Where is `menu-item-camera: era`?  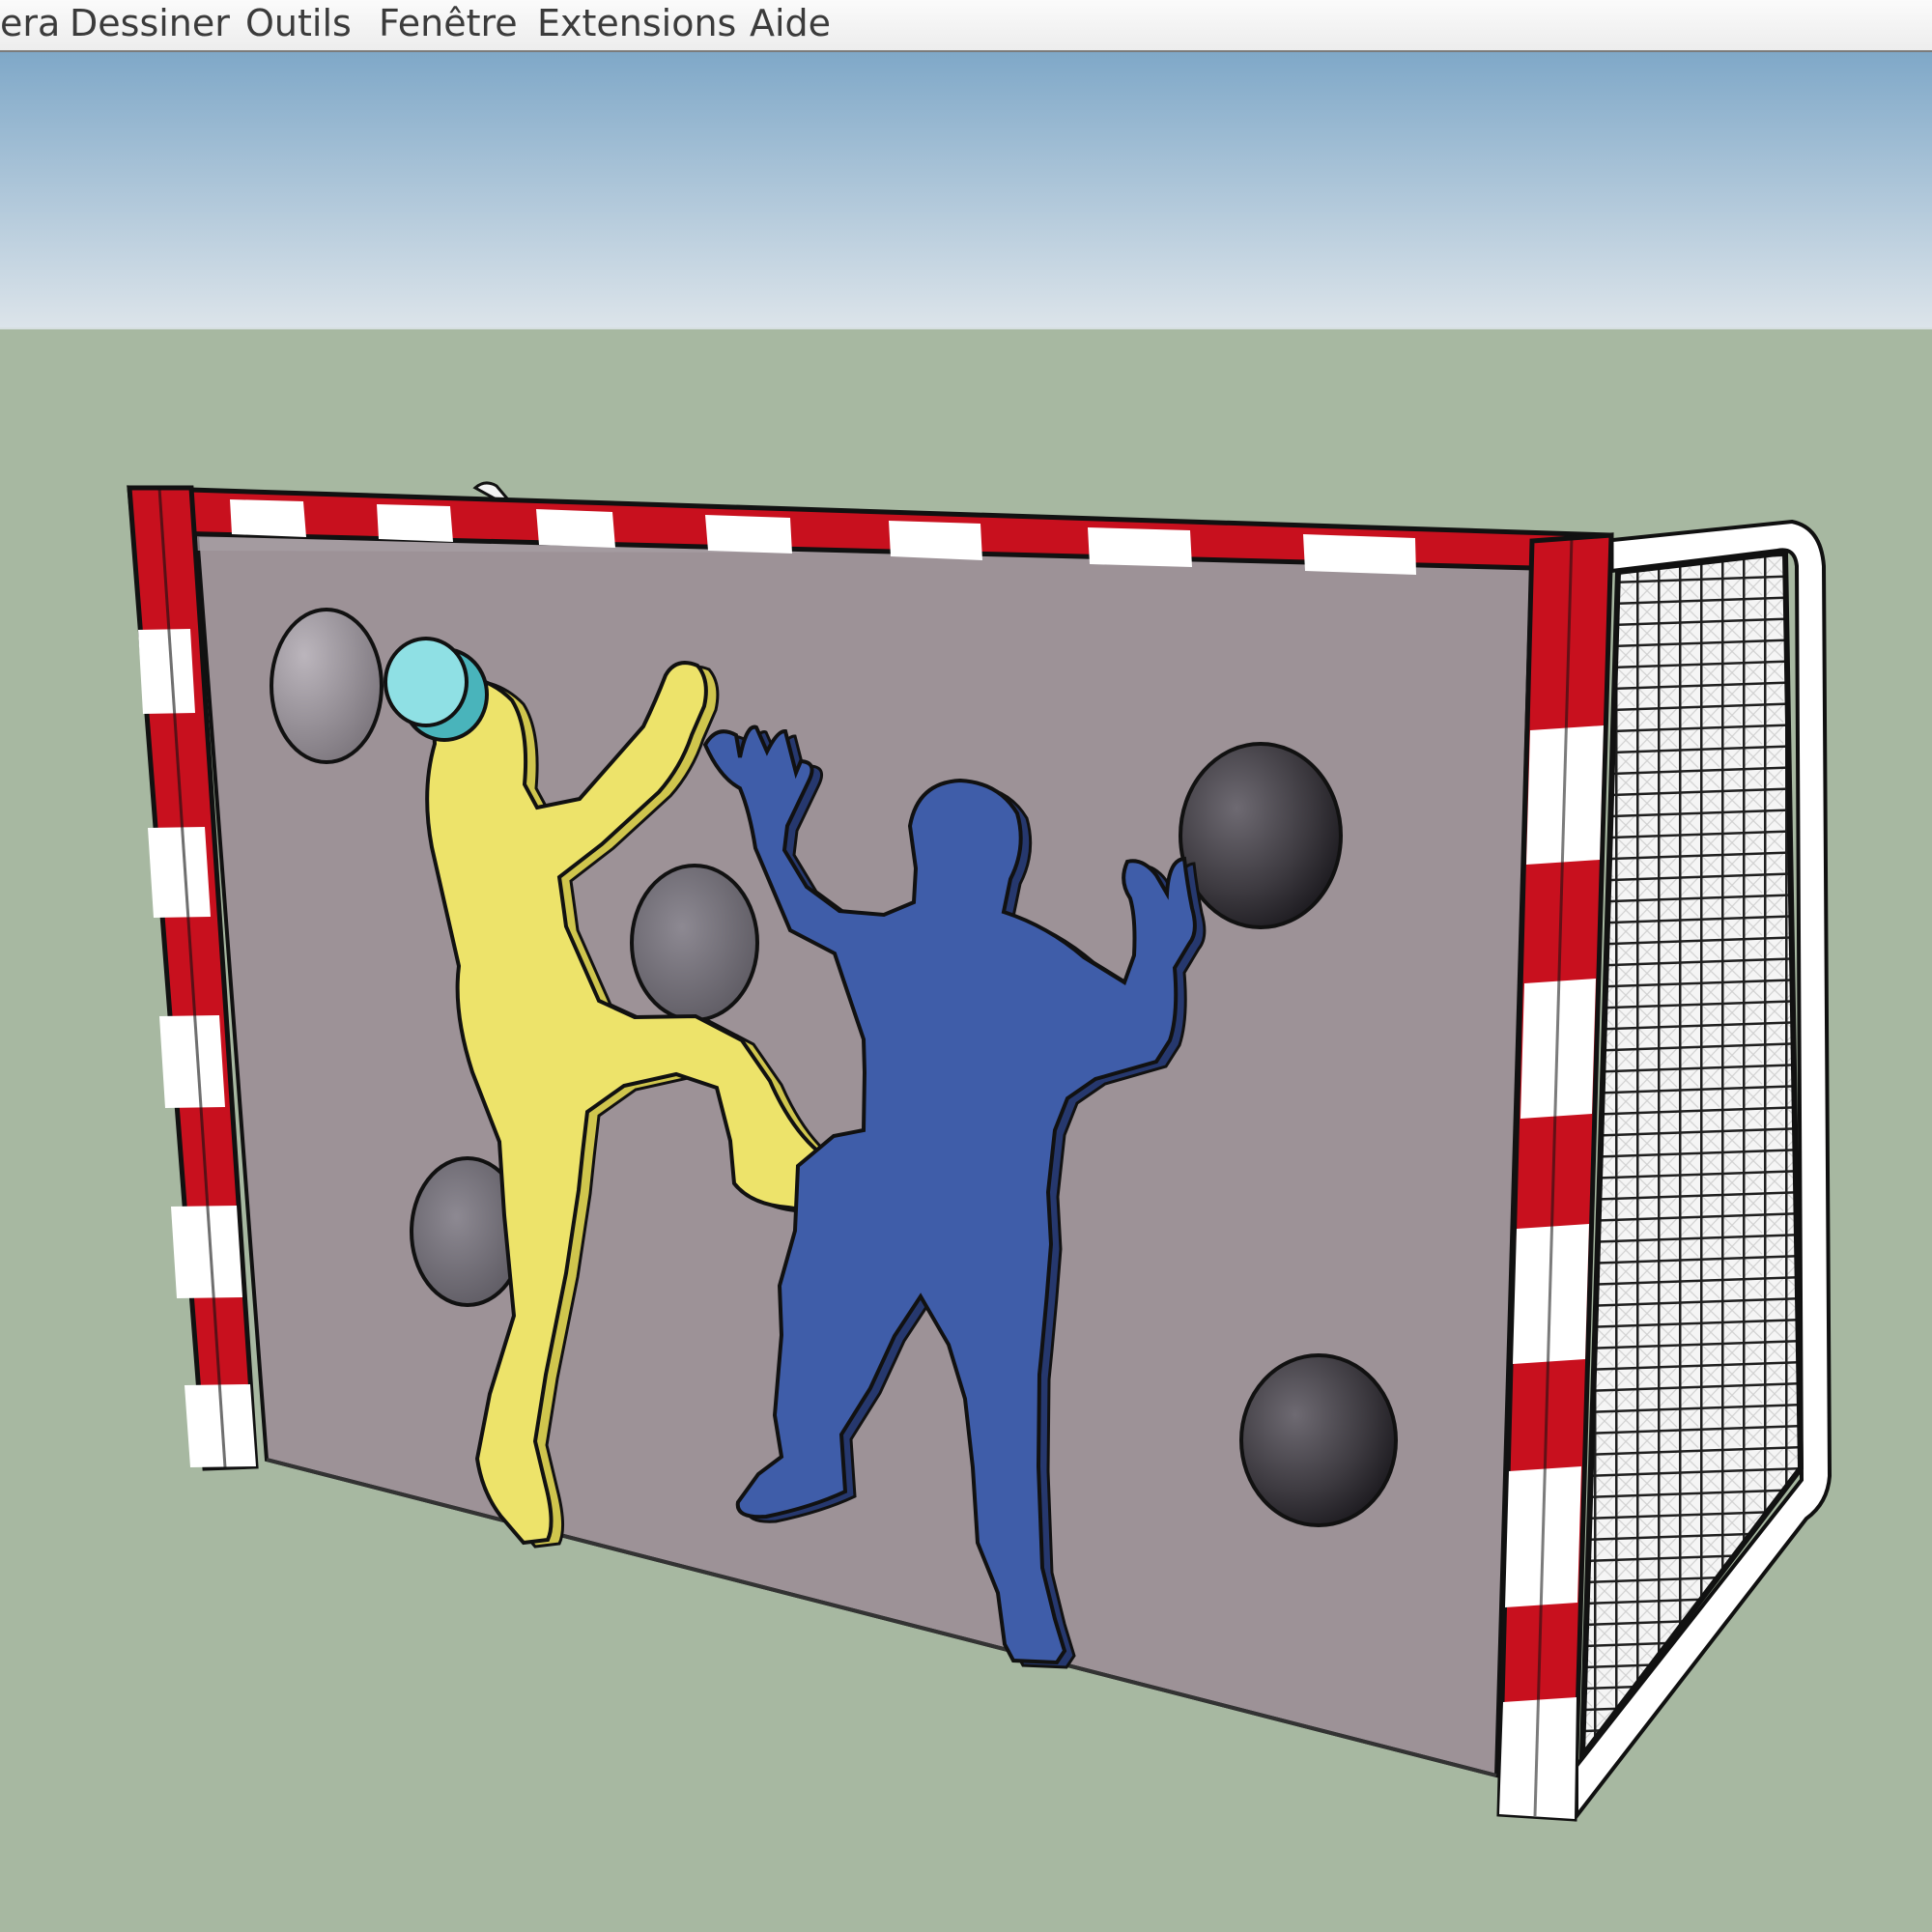
menu-item-camera: era is located at coordinates (30, 23).